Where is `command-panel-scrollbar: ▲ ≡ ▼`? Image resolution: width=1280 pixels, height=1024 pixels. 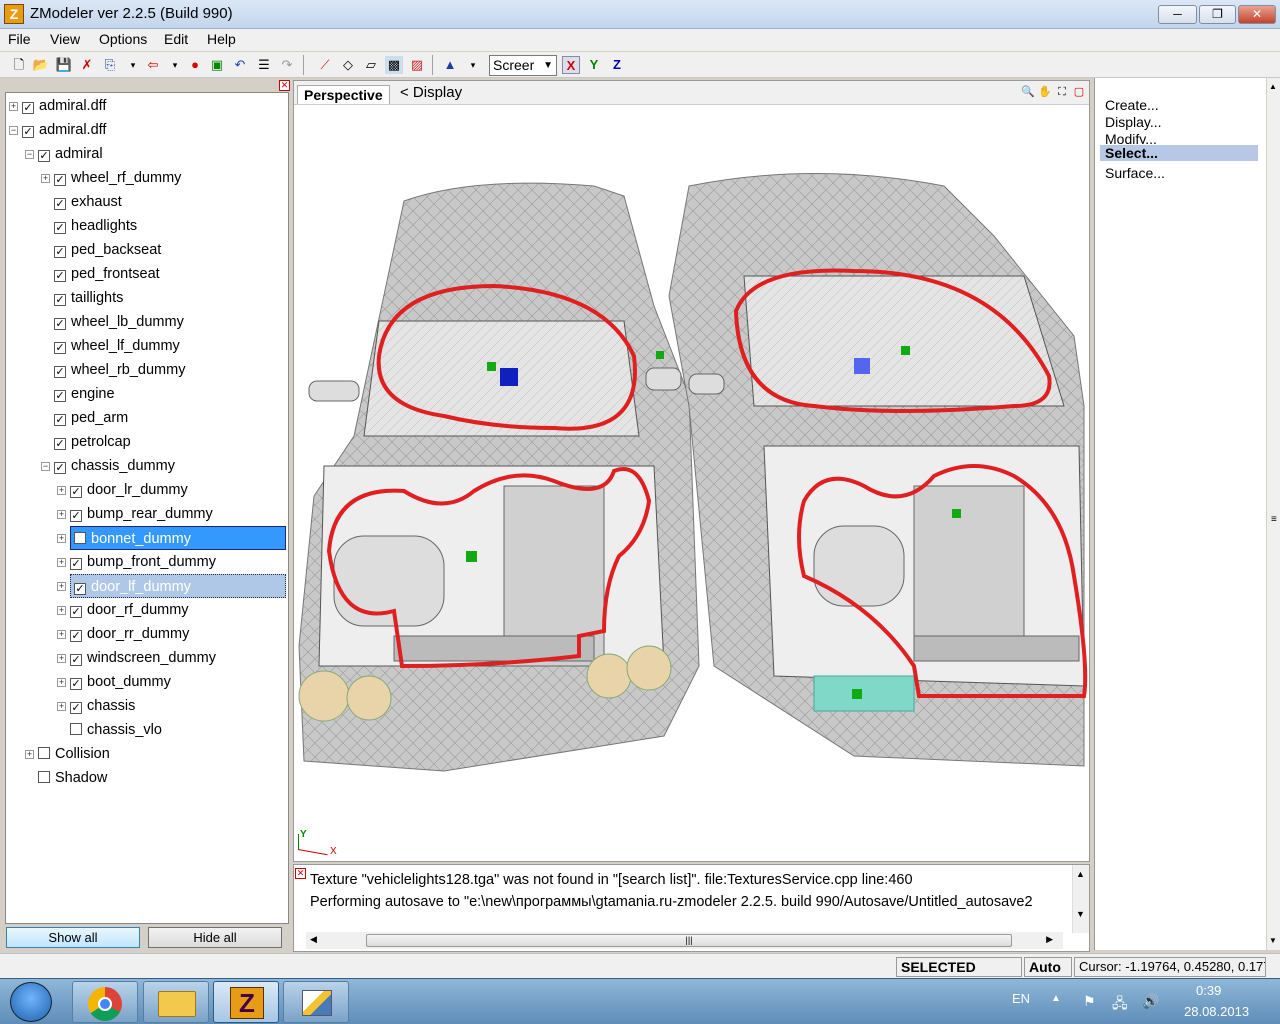
command-panel-scrollbar: ▲ ≡ ▼ is located at coordinates (1273, 514).